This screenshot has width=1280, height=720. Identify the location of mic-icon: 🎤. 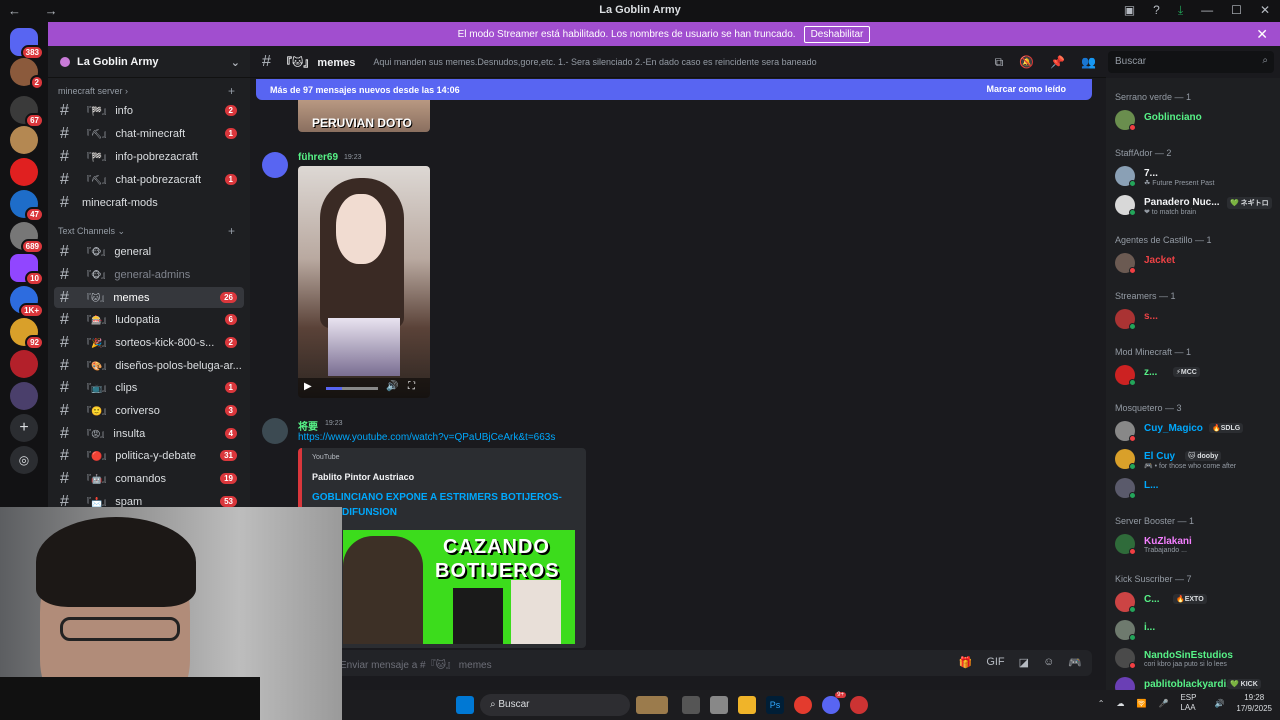
(1163, 703).